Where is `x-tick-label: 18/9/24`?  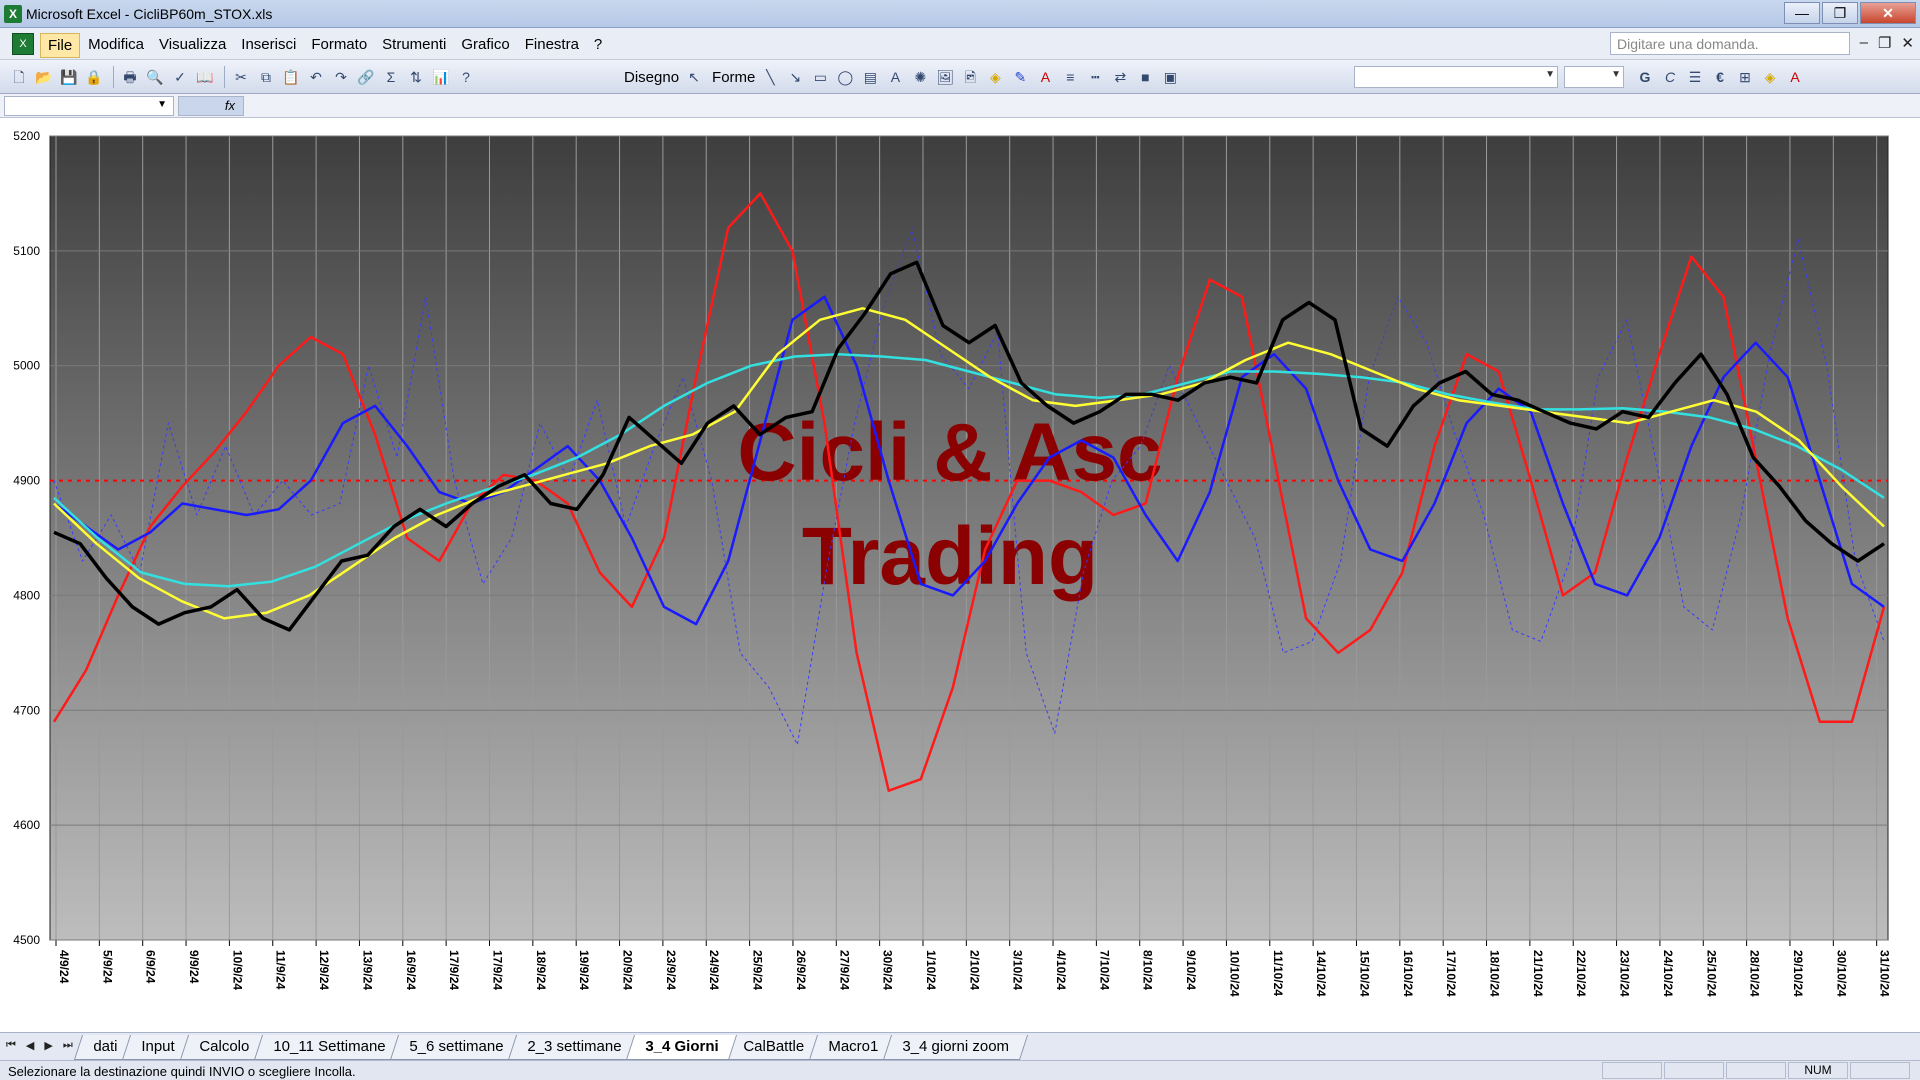 x-tick-label: 18/9/24 is located at coordinates (541, 970).